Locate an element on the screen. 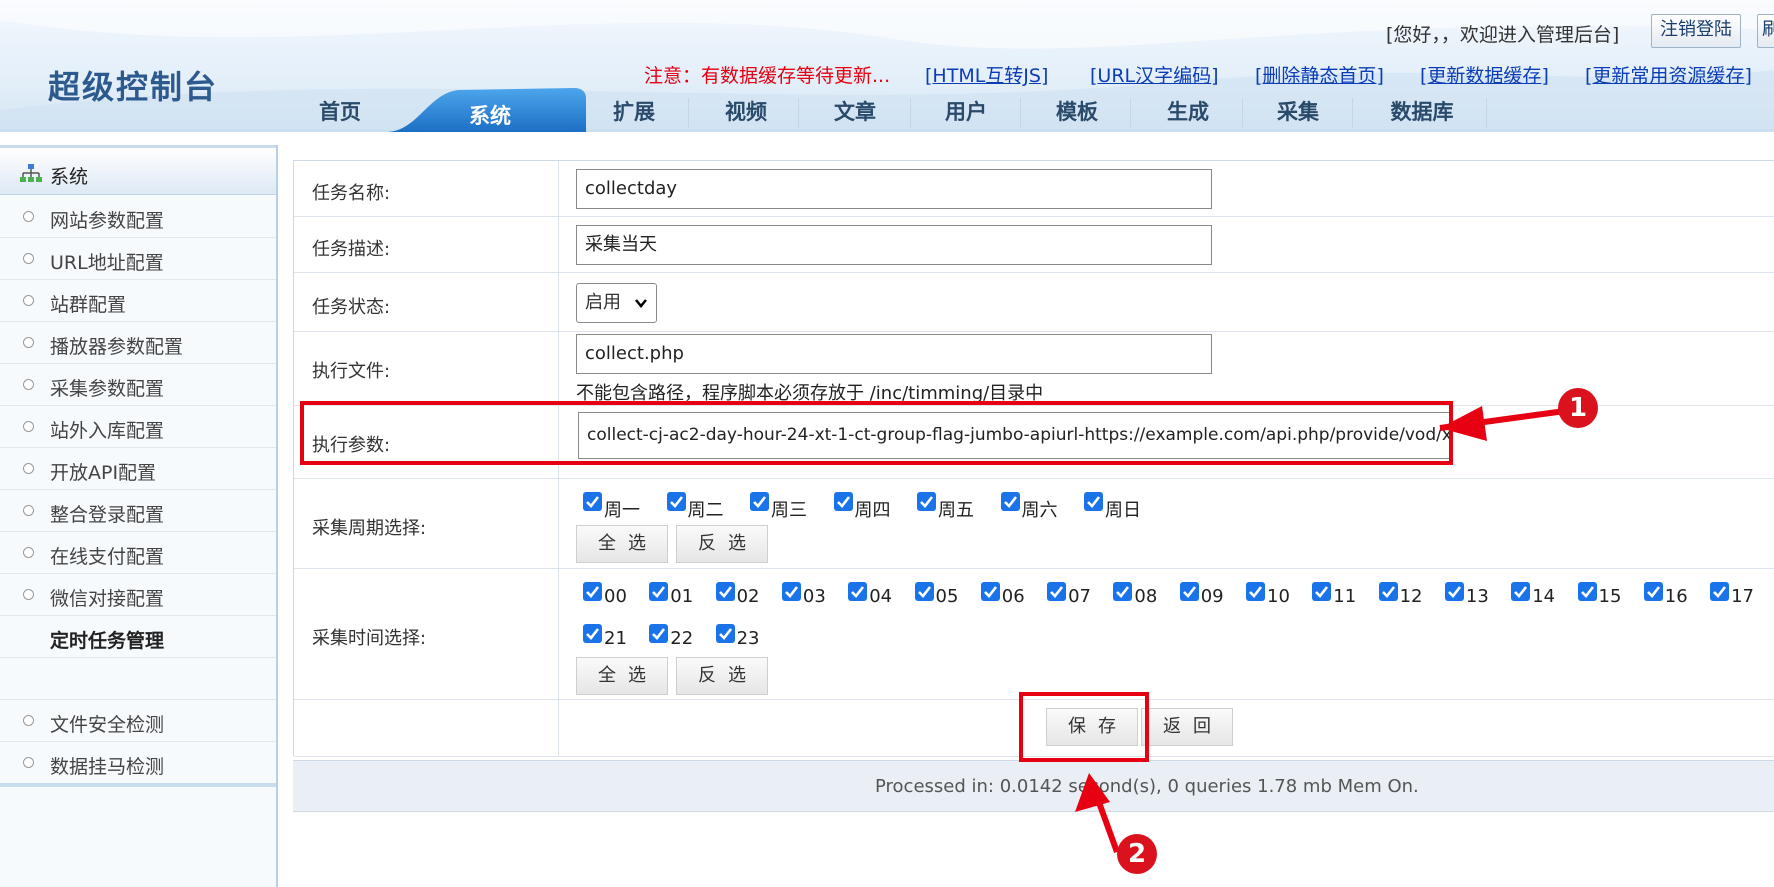 This screenshot has width=1774, height=887. hour-16-checkbox is located at coordinates (1653, 591).